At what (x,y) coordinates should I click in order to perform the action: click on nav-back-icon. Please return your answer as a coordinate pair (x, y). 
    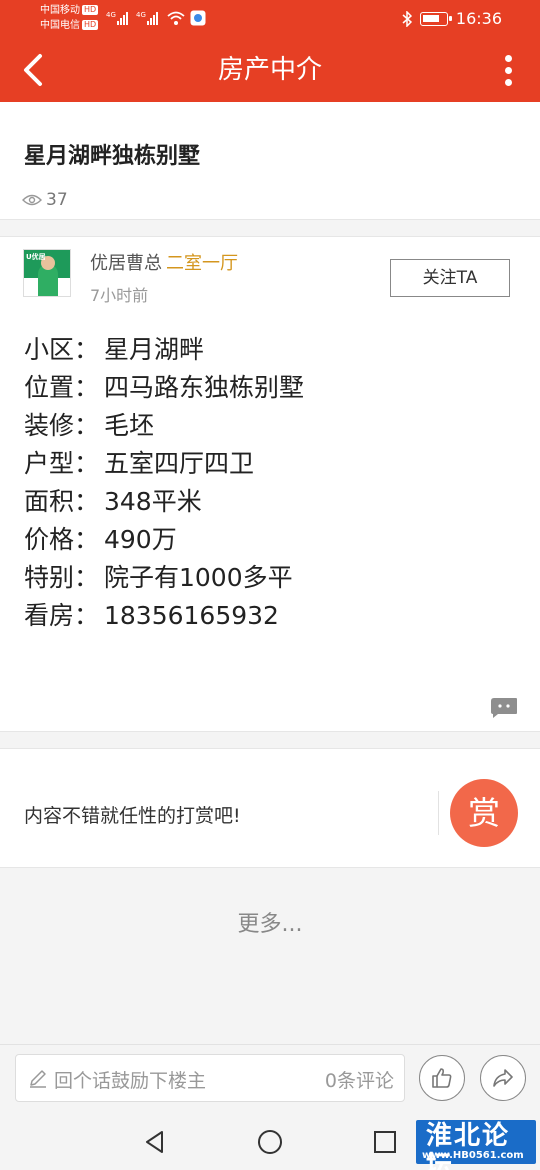
    Looking at the image, I should click on (155, 1142).